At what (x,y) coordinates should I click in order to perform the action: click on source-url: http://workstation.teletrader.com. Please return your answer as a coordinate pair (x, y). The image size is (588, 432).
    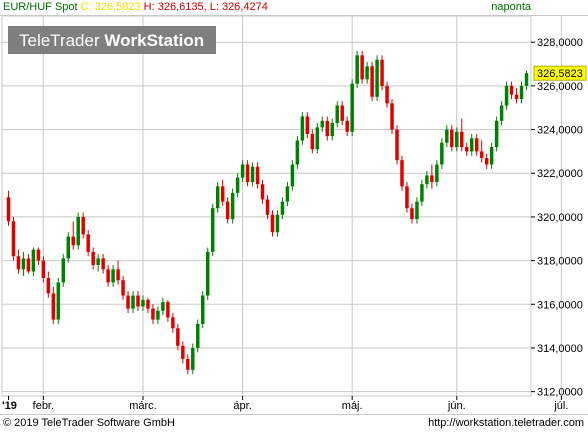
    Looking at the image, I should click on (506, 423).